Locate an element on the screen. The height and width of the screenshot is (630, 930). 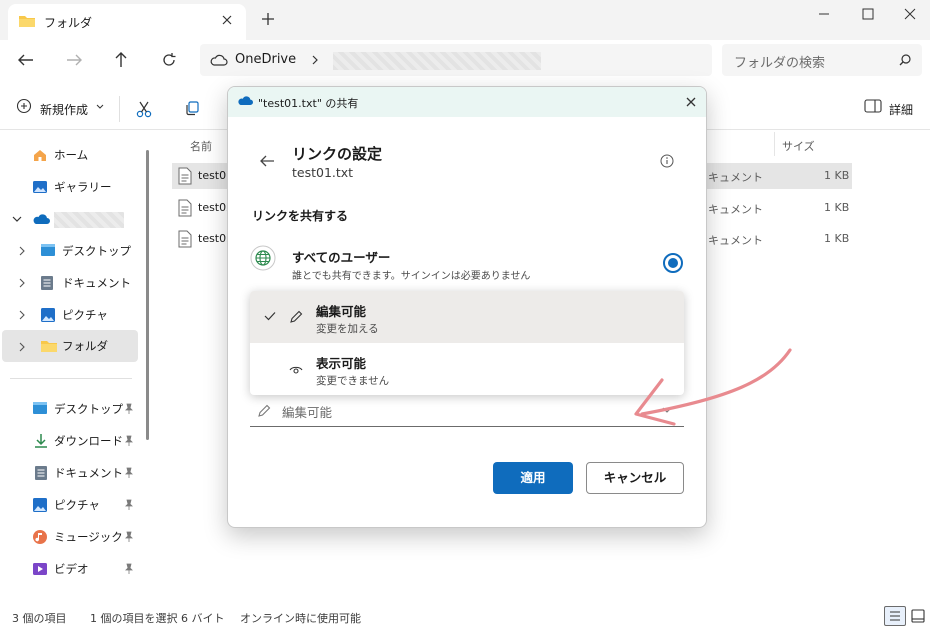
cancel-button: キャンセル is located at coordinates (635, 478).